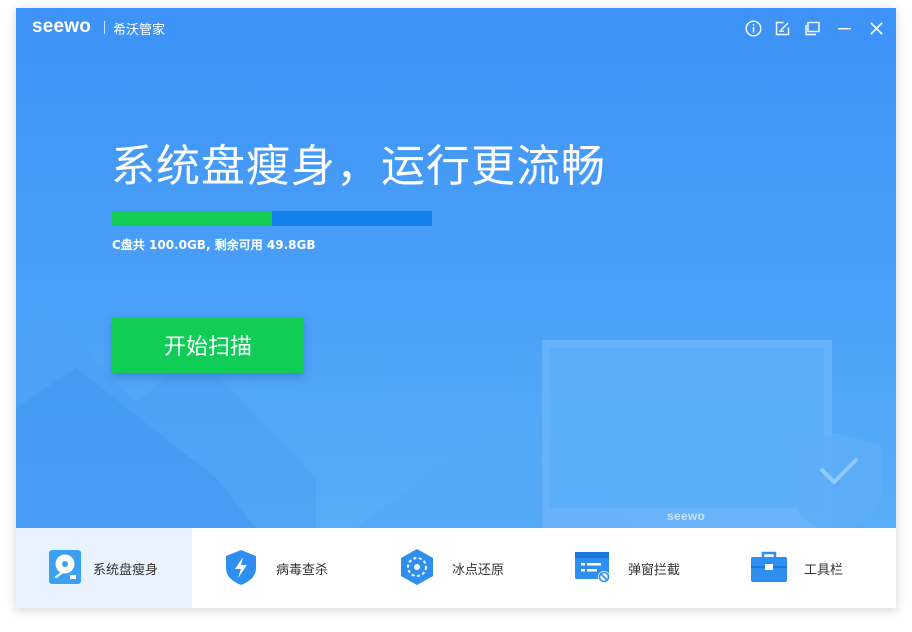 The width and height of the screenshot is (912, 632). I want to click on disk-info-mid: , 剩余可用, so click(236, 245).